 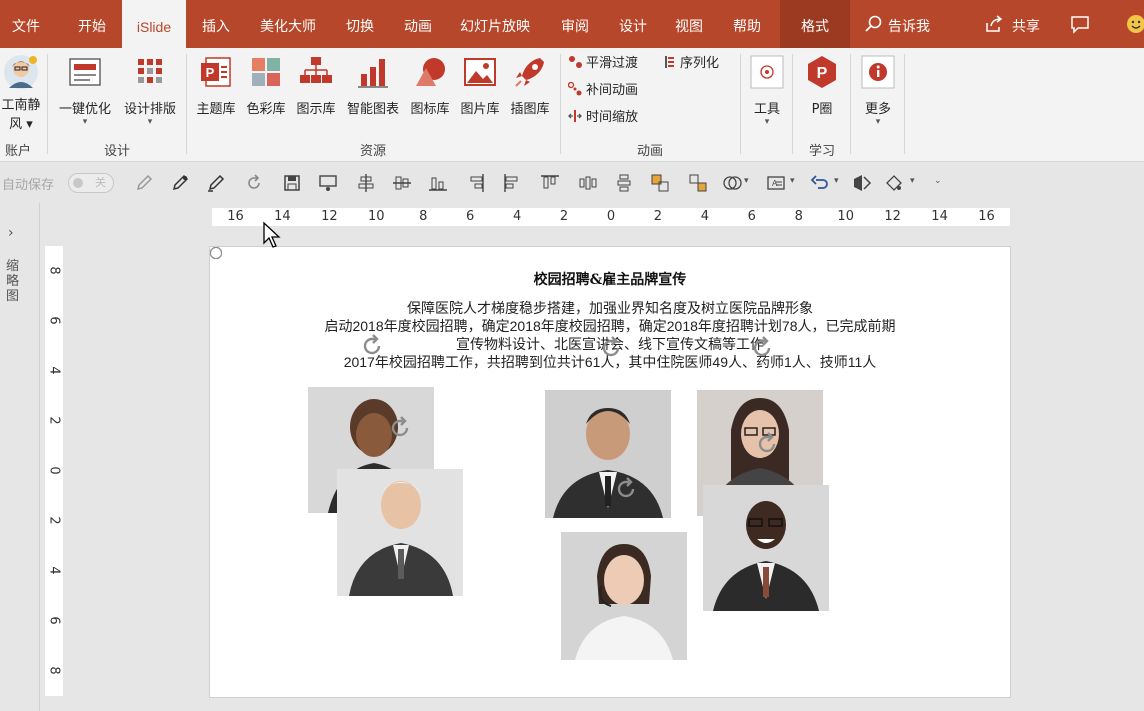 What do you see at coordinates (216, 183) in the screenshot?
I see `eyedropper-line-icon` at bounding box center [216, 183].